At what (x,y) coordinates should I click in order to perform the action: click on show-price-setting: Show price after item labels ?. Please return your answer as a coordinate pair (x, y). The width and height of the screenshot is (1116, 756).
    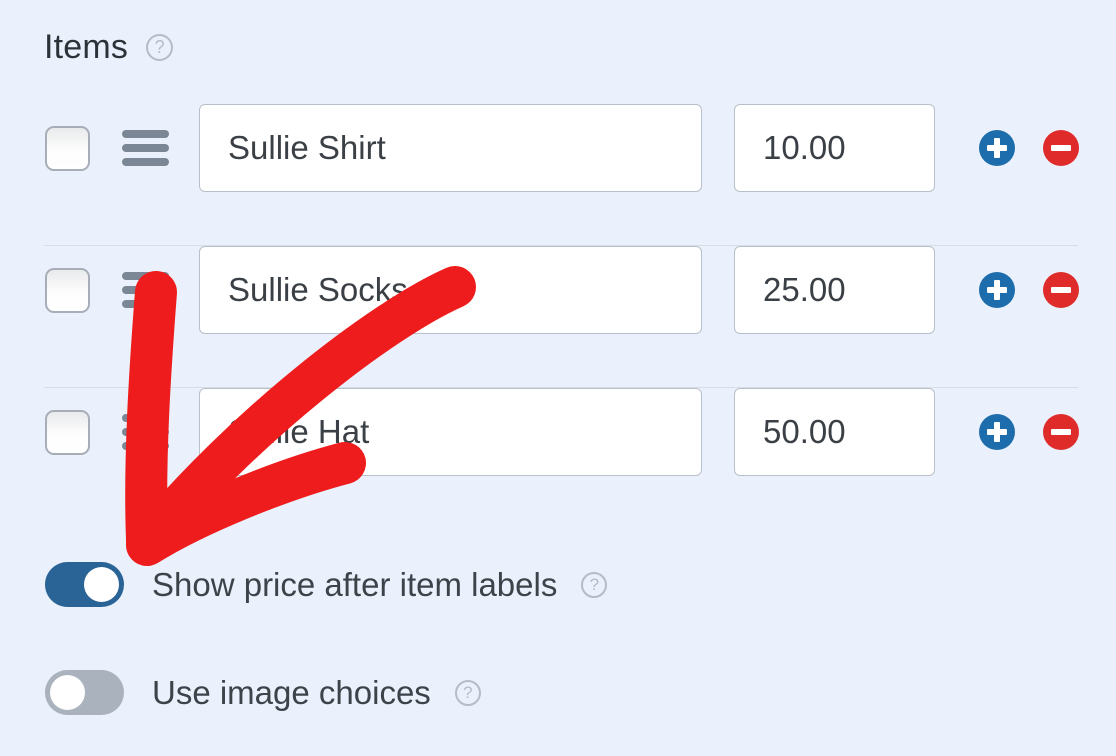
    Looking at the image, I should click on (326, 584).